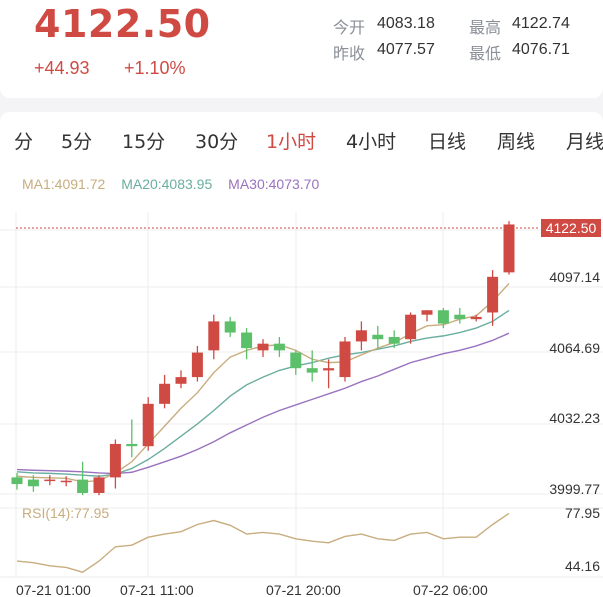 The image size is (603, 597). What do you see at coordinates (582, 566) in the screenshot?
I see `rsi-axis-tick: 44.16` at bounding box center [582, 566].